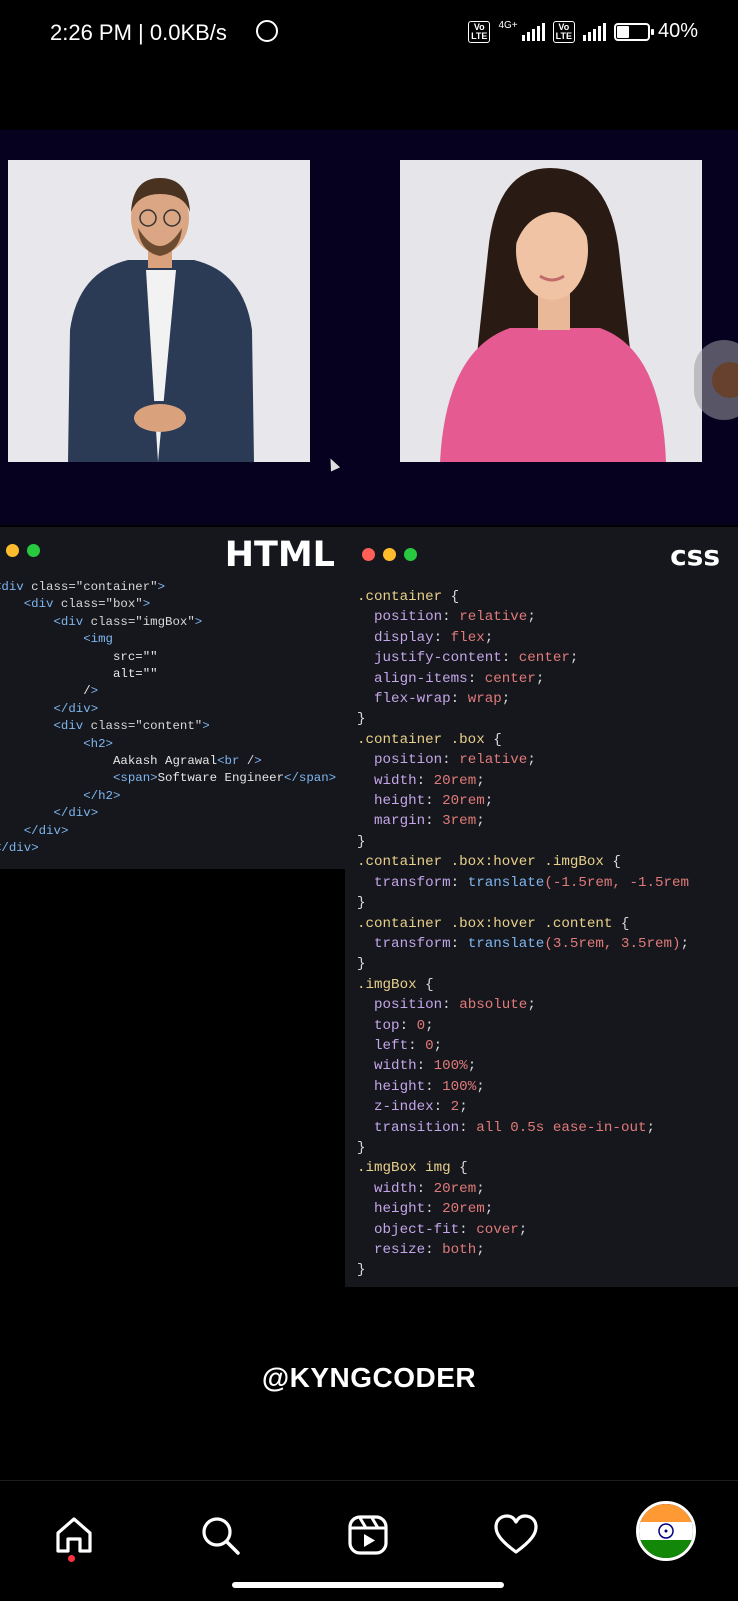  I want to click on css-code-line: height: 100%;, so click(429, 1086).